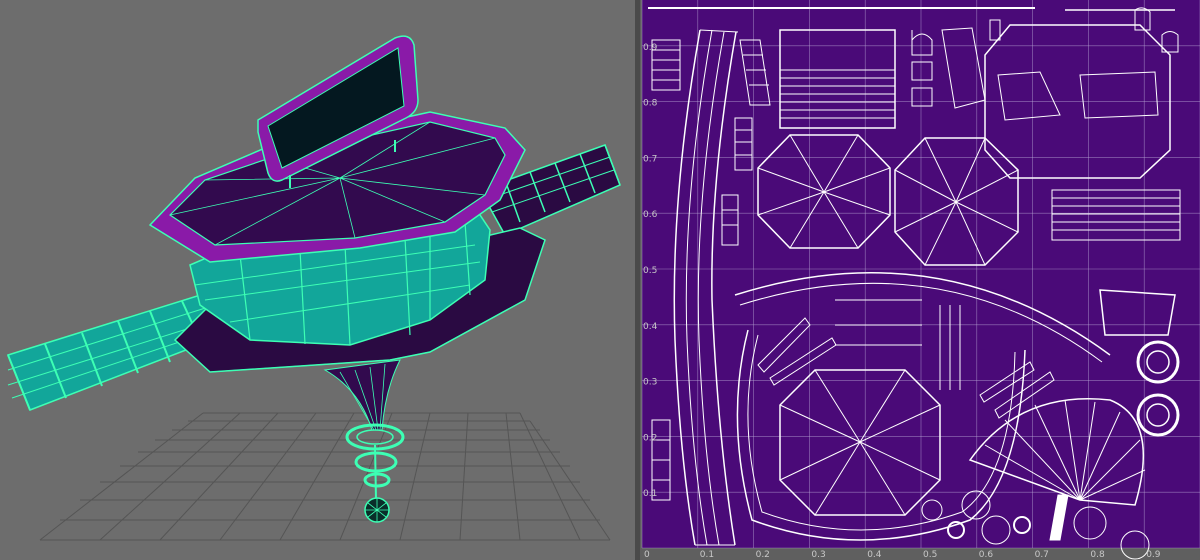  What do you see at coordinates (650, 494) in the screenshot?
I see `v-tick-label: 0.1` at bounding box center [650, 494].